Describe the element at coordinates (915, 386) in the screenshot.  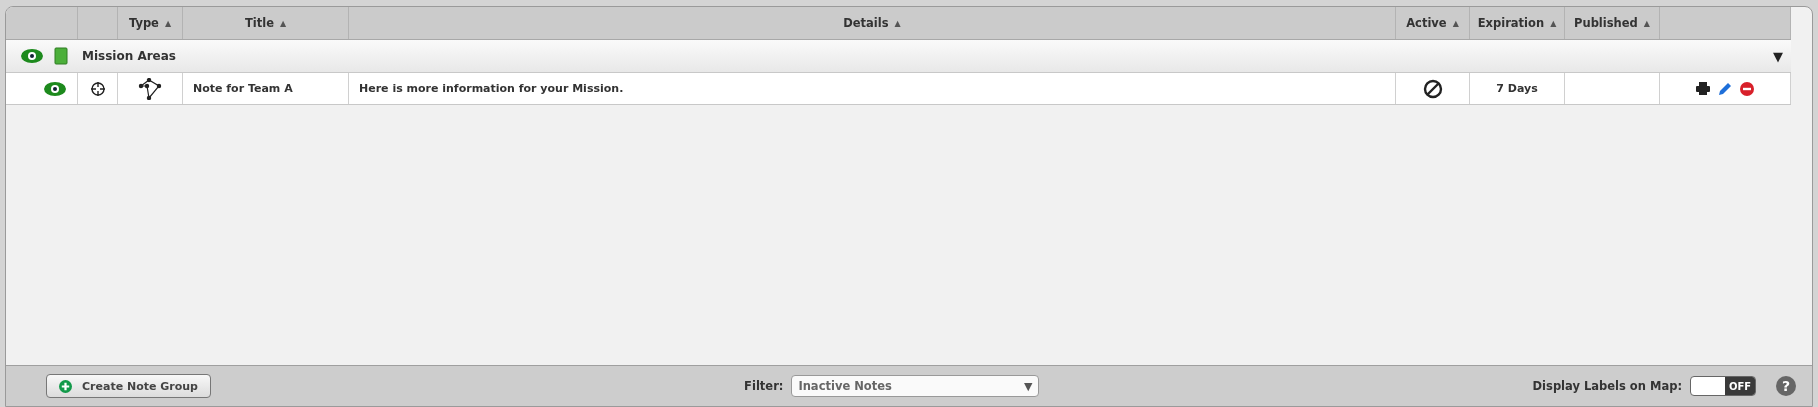
I see `filter-dropdown: Inactive Notes ▼` at that location.